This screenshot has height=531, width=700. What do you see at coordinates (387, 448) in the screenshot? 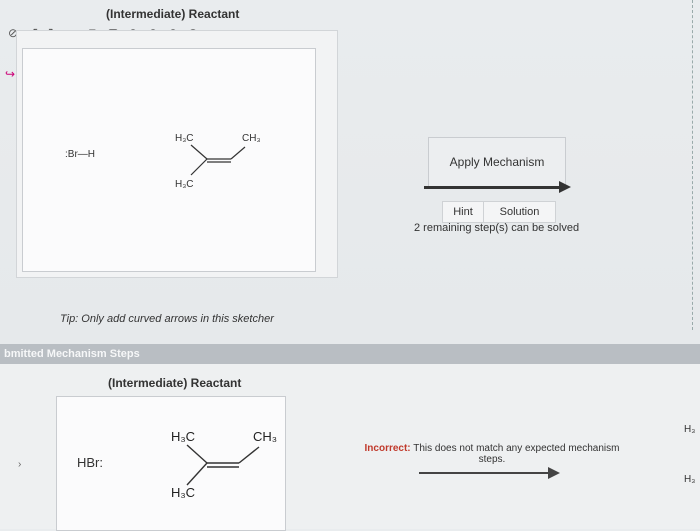
I see `incorrect-label: Incorrect:` at bounding box center [387, 448].